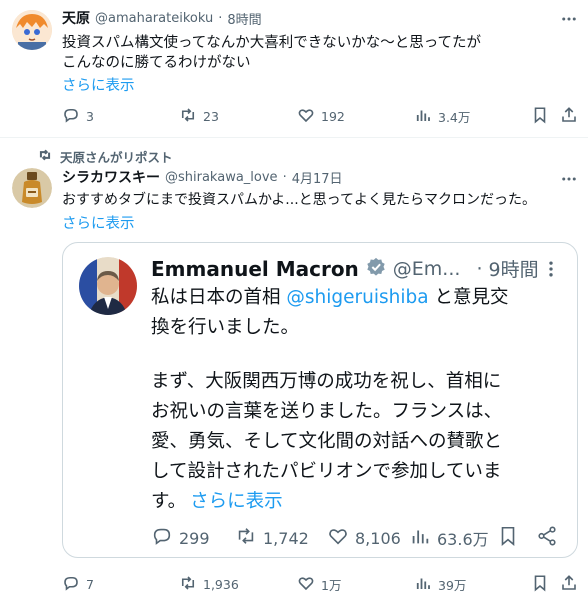  I want to click on tweet-text-line: こんなのに勝てるわけがない, so click(156, 63).